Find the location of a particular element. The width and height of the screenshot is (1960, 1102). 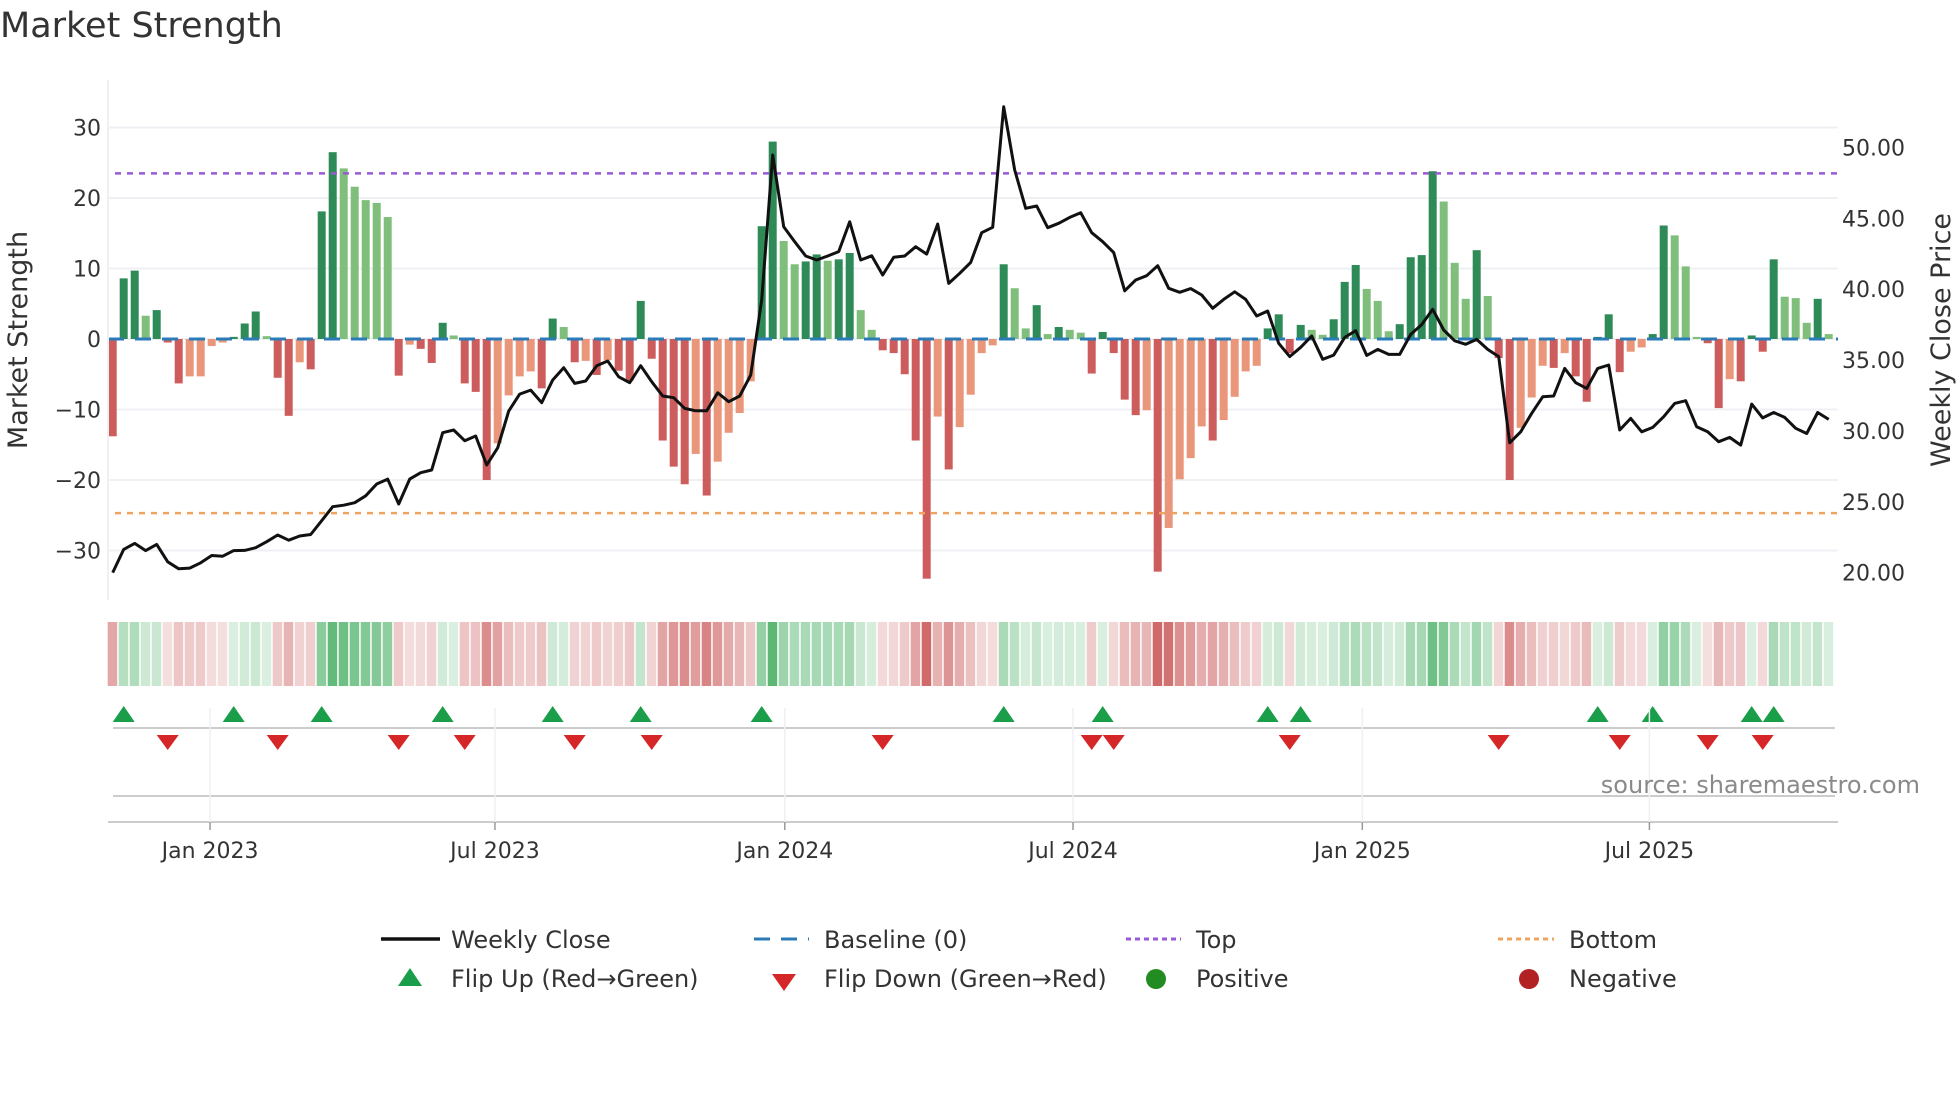

source-label: source: sharemaestro.com is located at coordinates (1760, 785).